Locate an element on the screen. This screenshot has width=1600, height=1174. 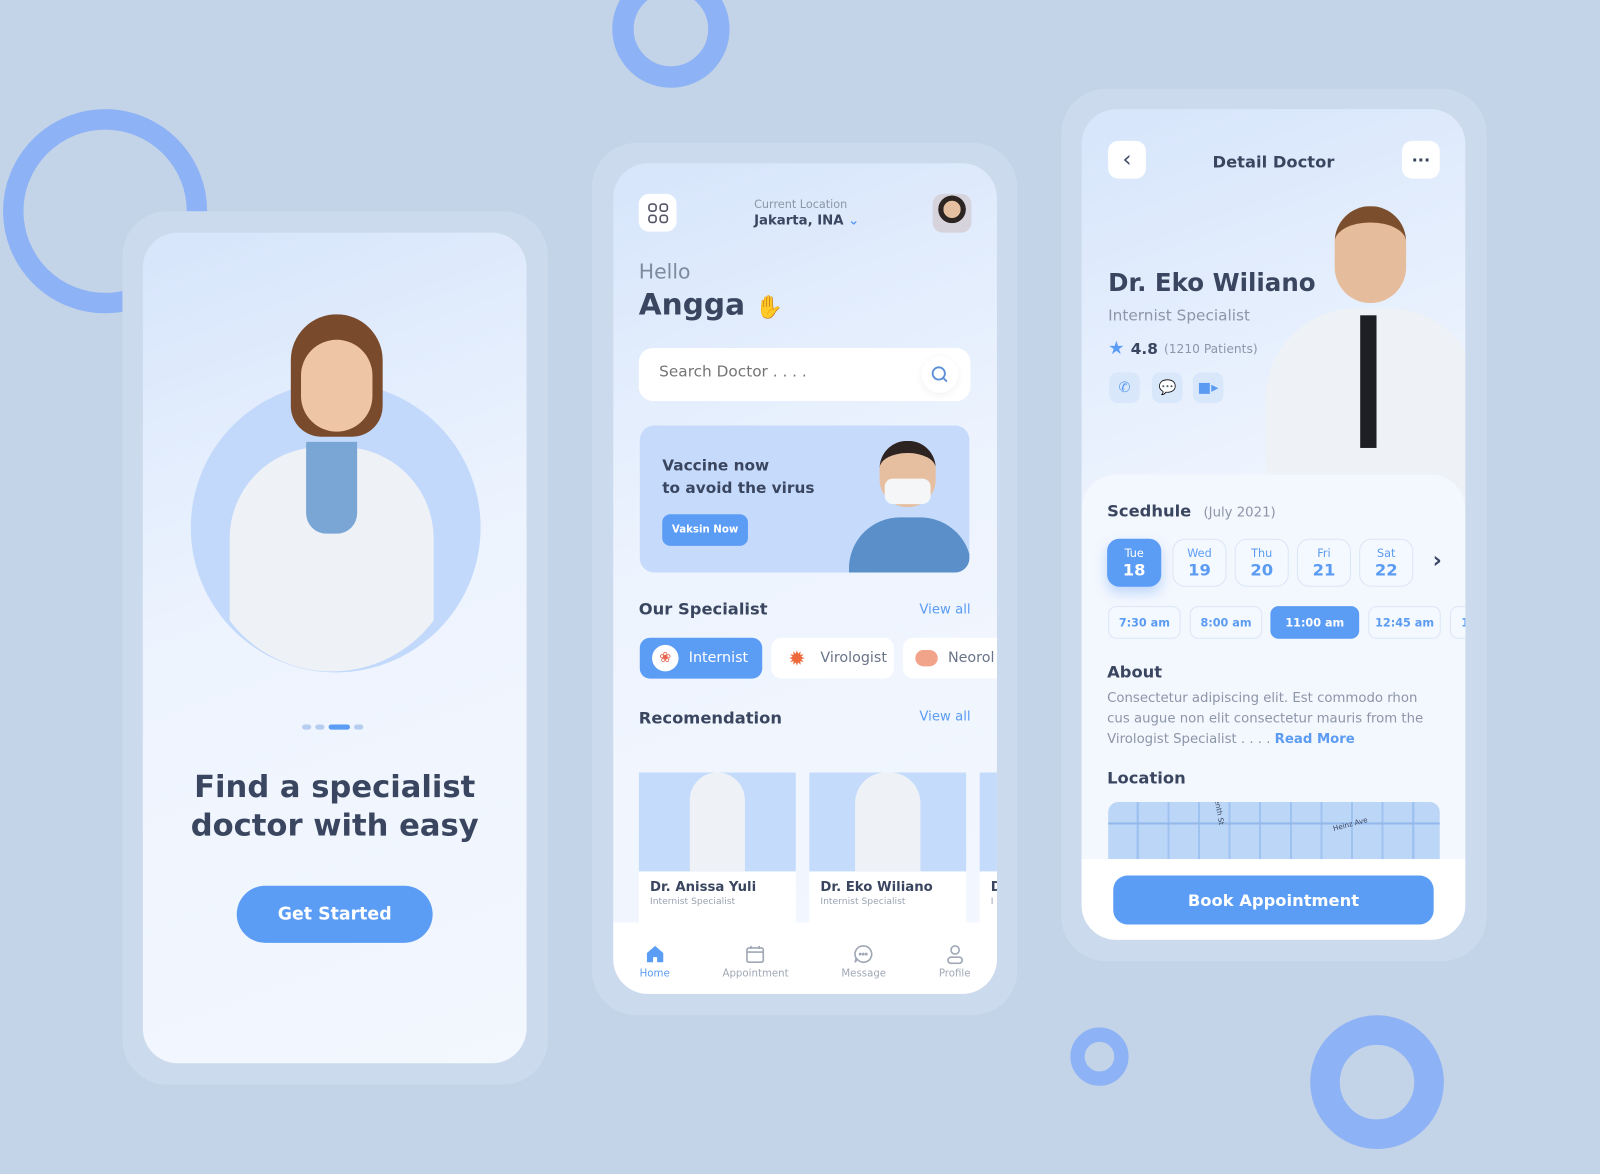
recommendation-title: Recomendation is located at coordinates (710, 718).